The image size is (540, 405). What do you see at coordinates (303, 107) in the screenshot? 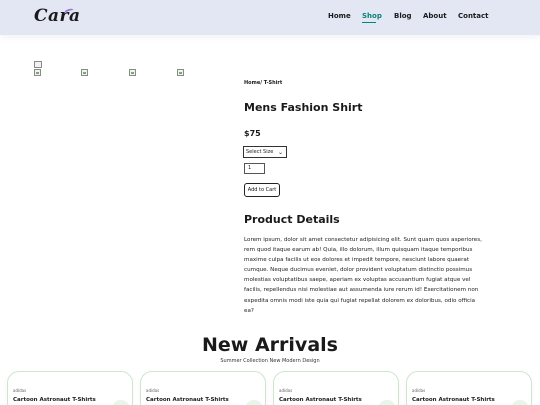
I see `product-title: Mens Fashion Shirt` at bounding box center [303, 107].